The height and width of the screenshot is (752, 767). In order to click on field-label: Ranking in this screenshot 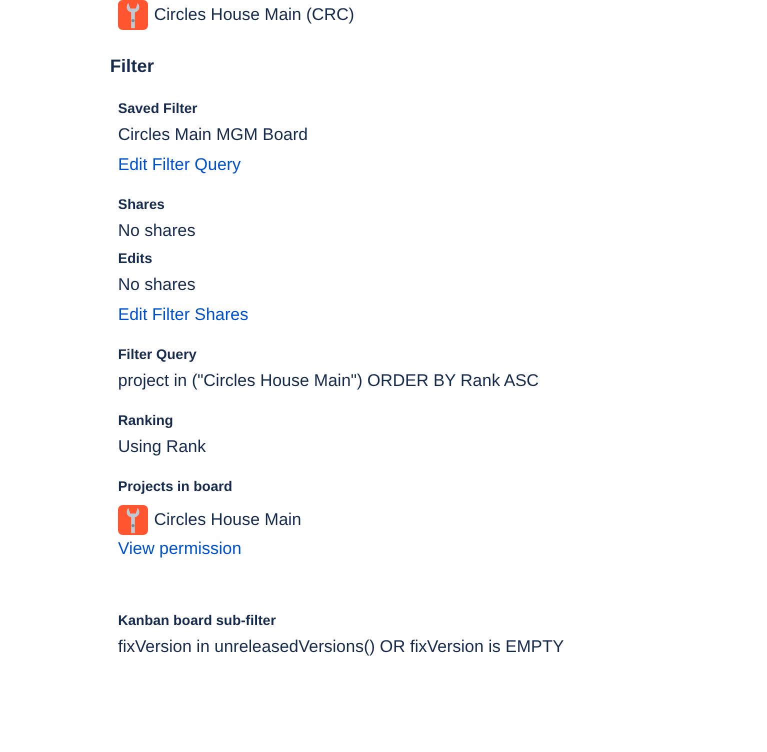, I will do `click(146, 420)`.